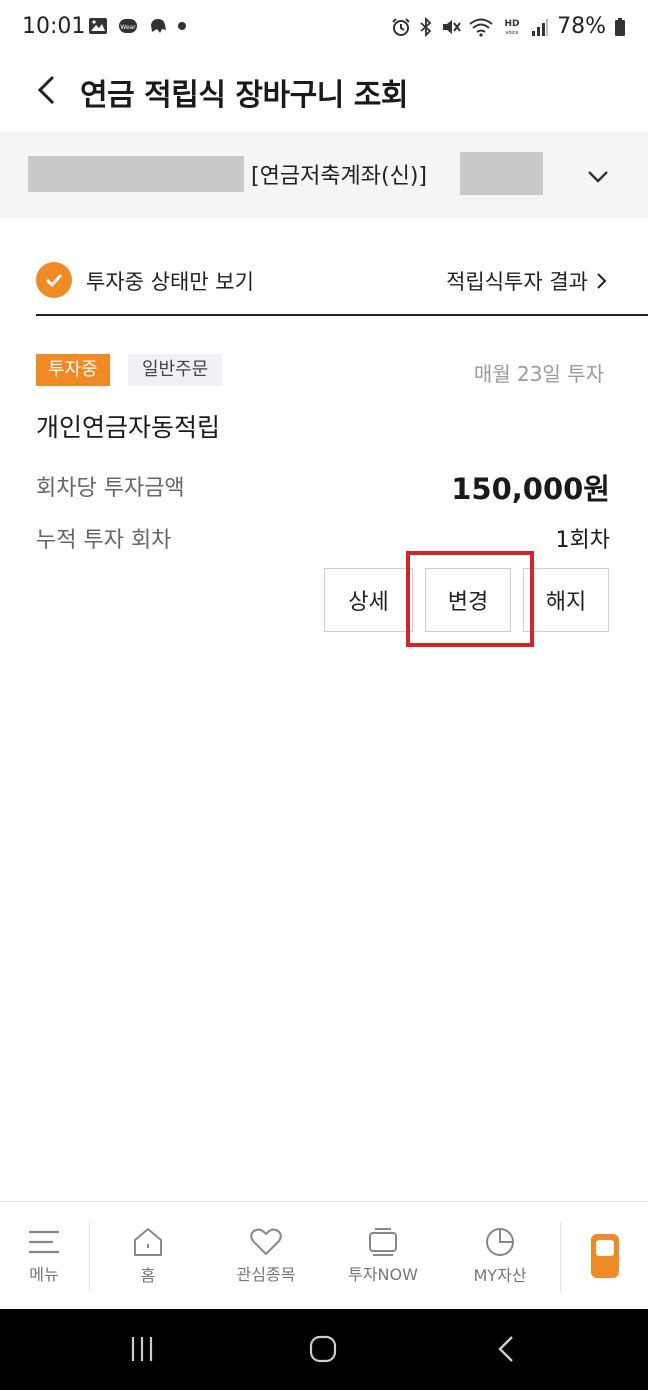 The image size is (648, 1390). What do you see at coordinates (470, 599) in the screenshot?
I see `change-button-highlight` at bounding box center [470, 599].